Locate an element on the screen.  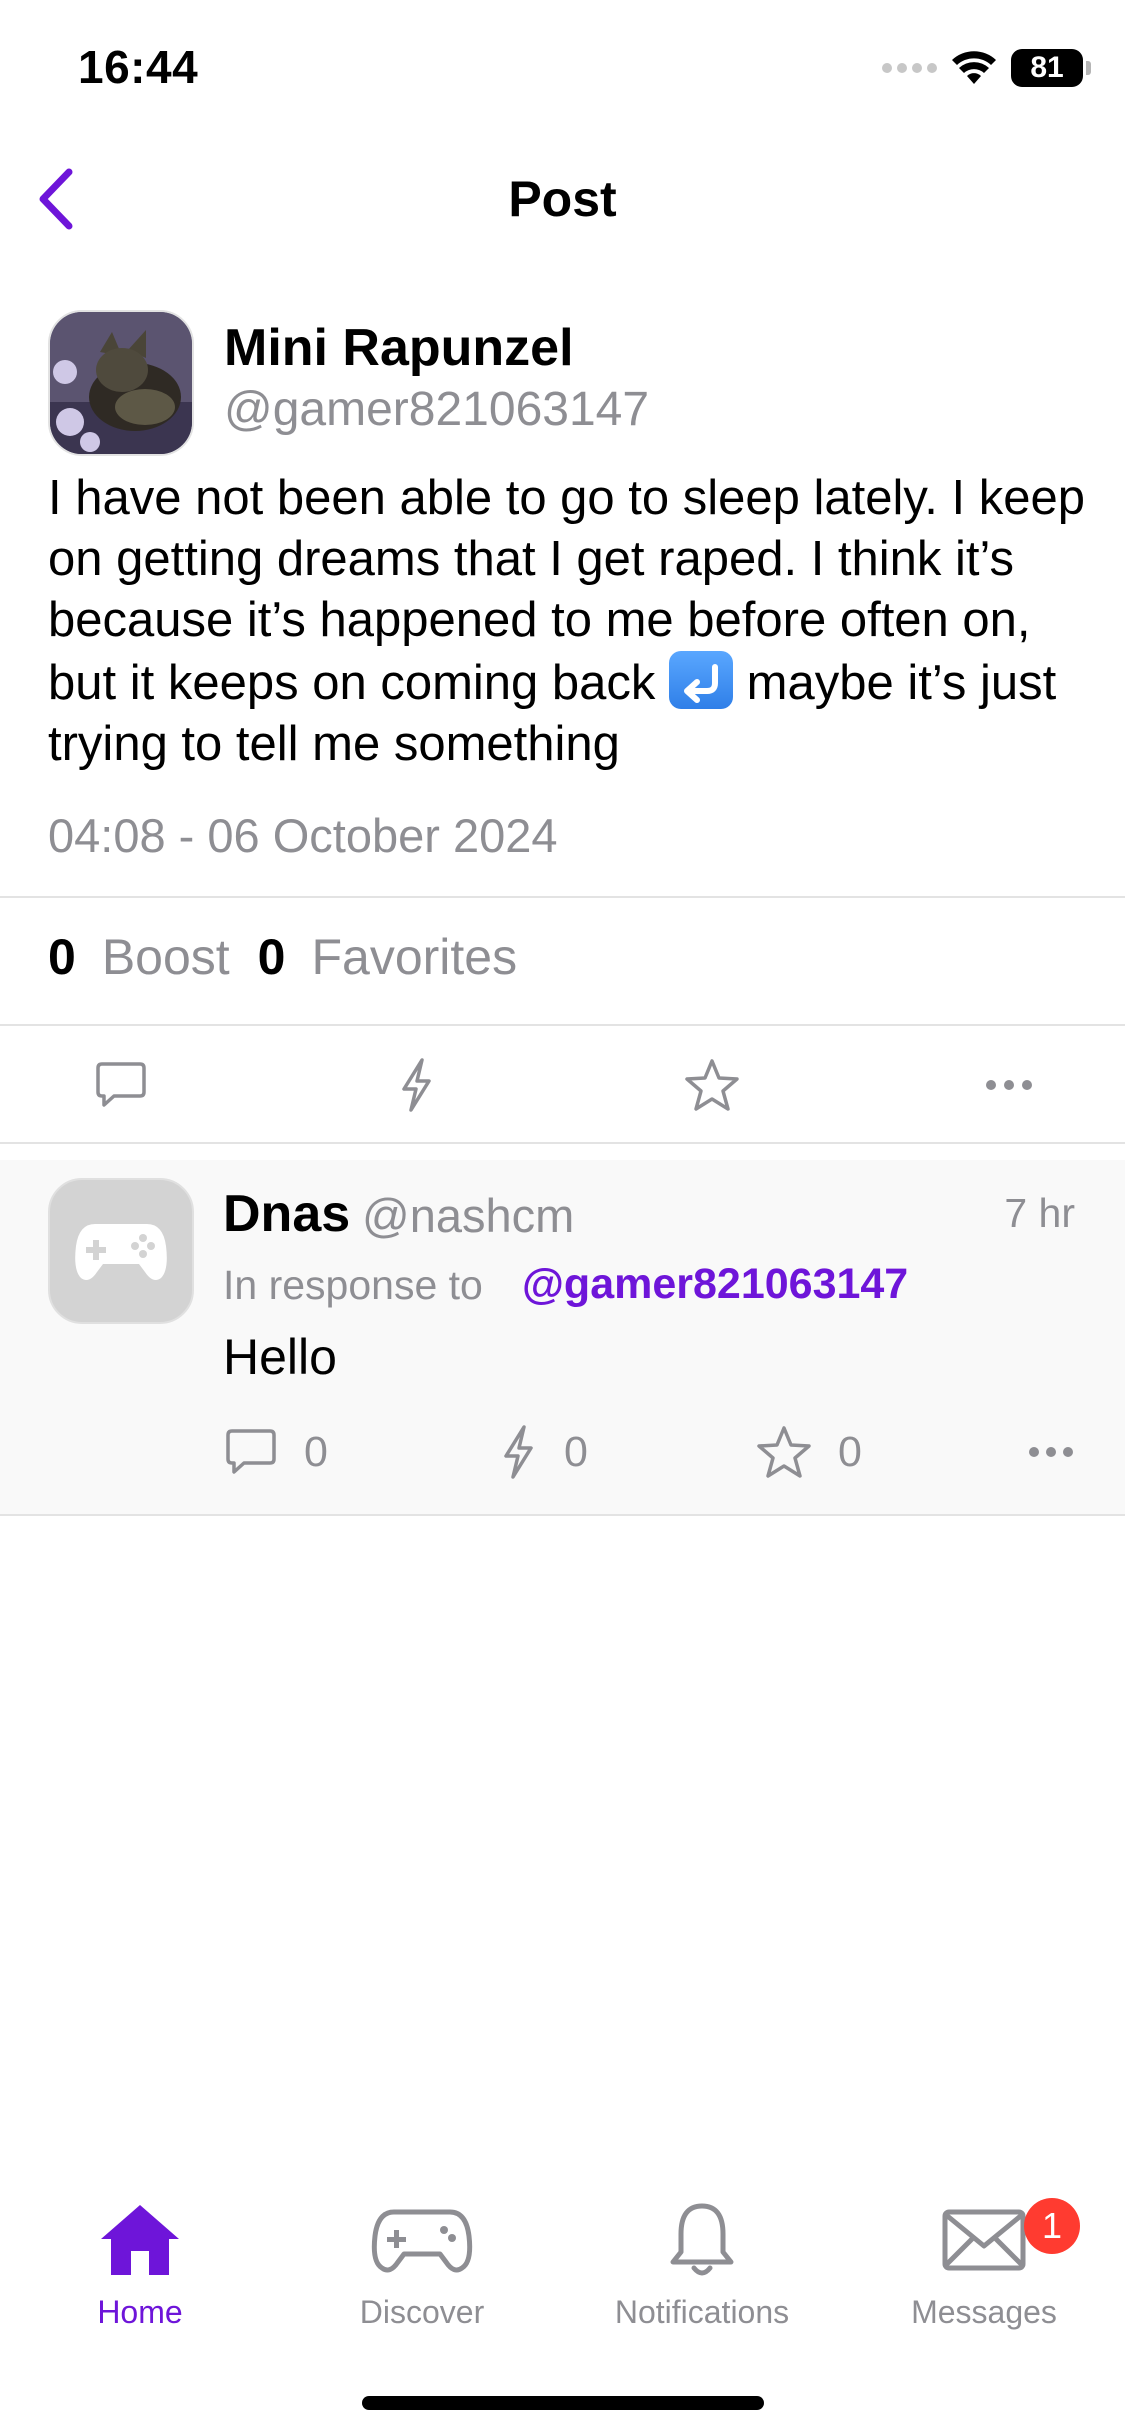
tab-discover: Discover is located at coordinates (422, 2265).